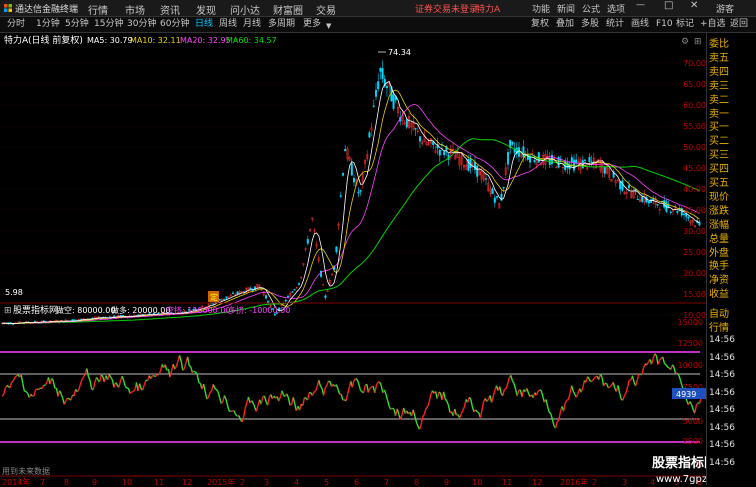  I want to click on ma60-label: MA60: 34.57, so click(251, 40).